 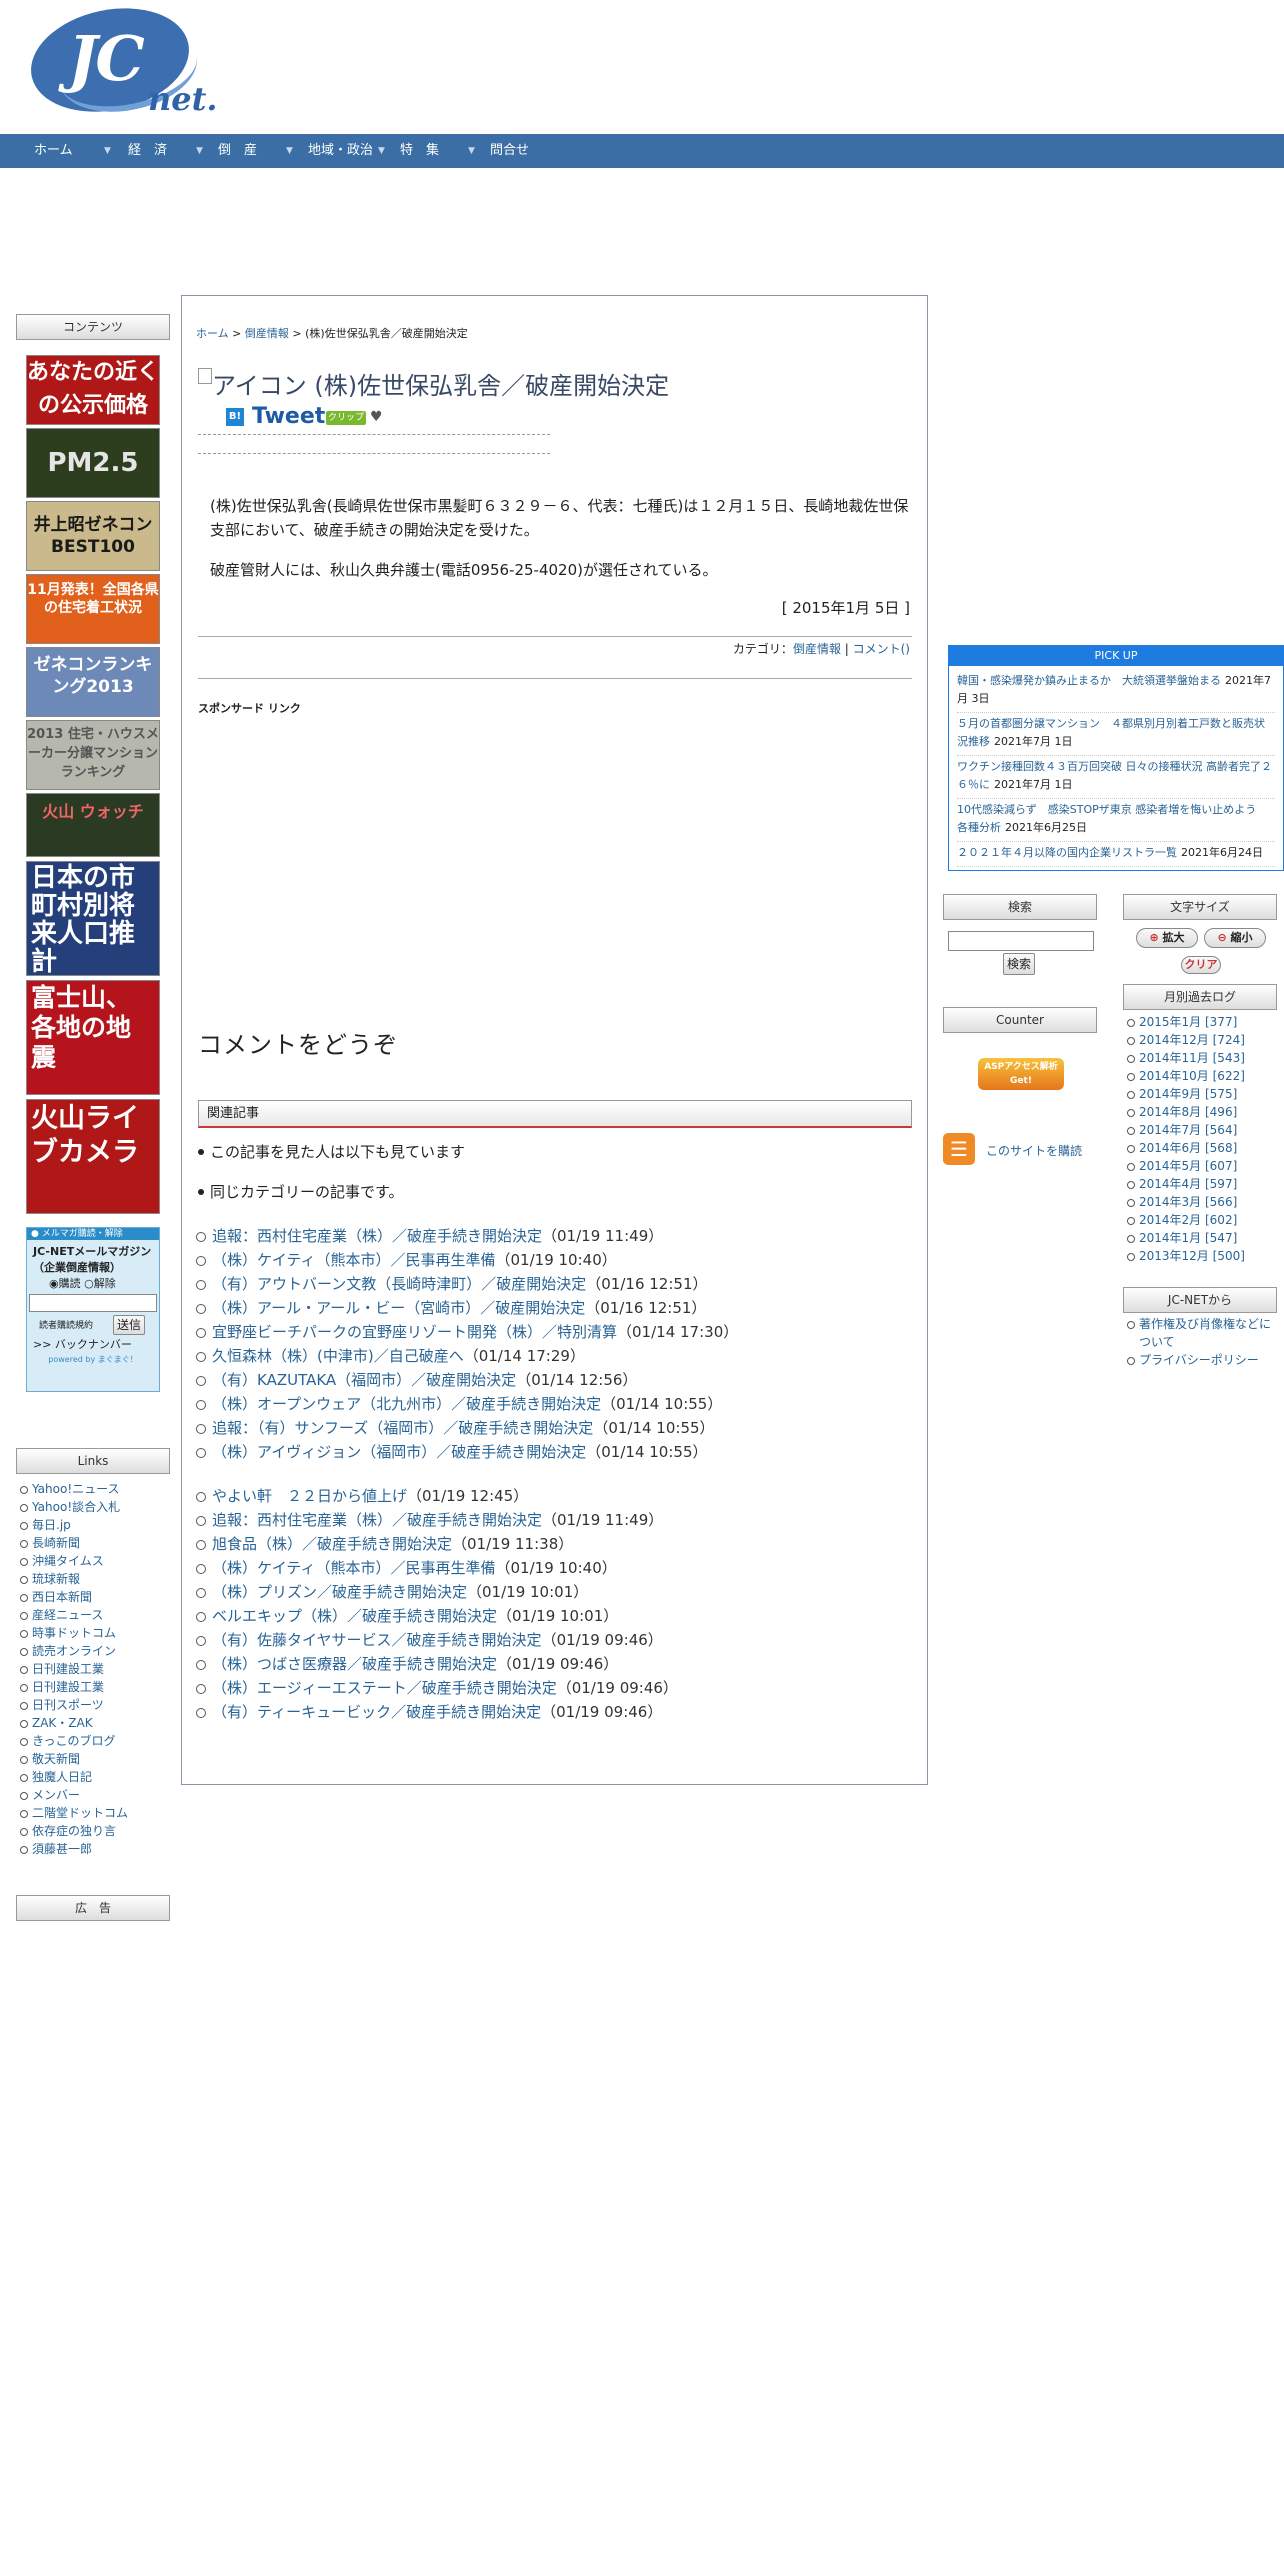 What do you see at coordinates (340, 151) in the screenshot?
I see `nav-region-politics: 地域・政治` at bounding box center [340, 151].